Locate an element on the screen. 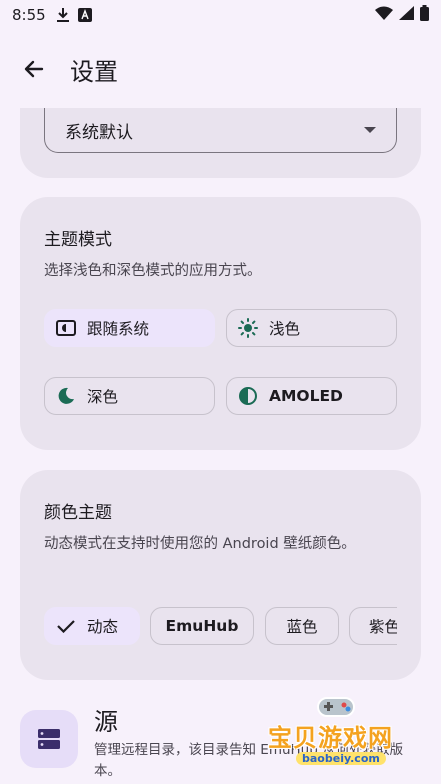 This screenshot has width=441, height=784. source-setting-row: 源 管理远程目录，该目录告知 EmuHub 从何处获取版本。 is located at coordinates (220, 742).